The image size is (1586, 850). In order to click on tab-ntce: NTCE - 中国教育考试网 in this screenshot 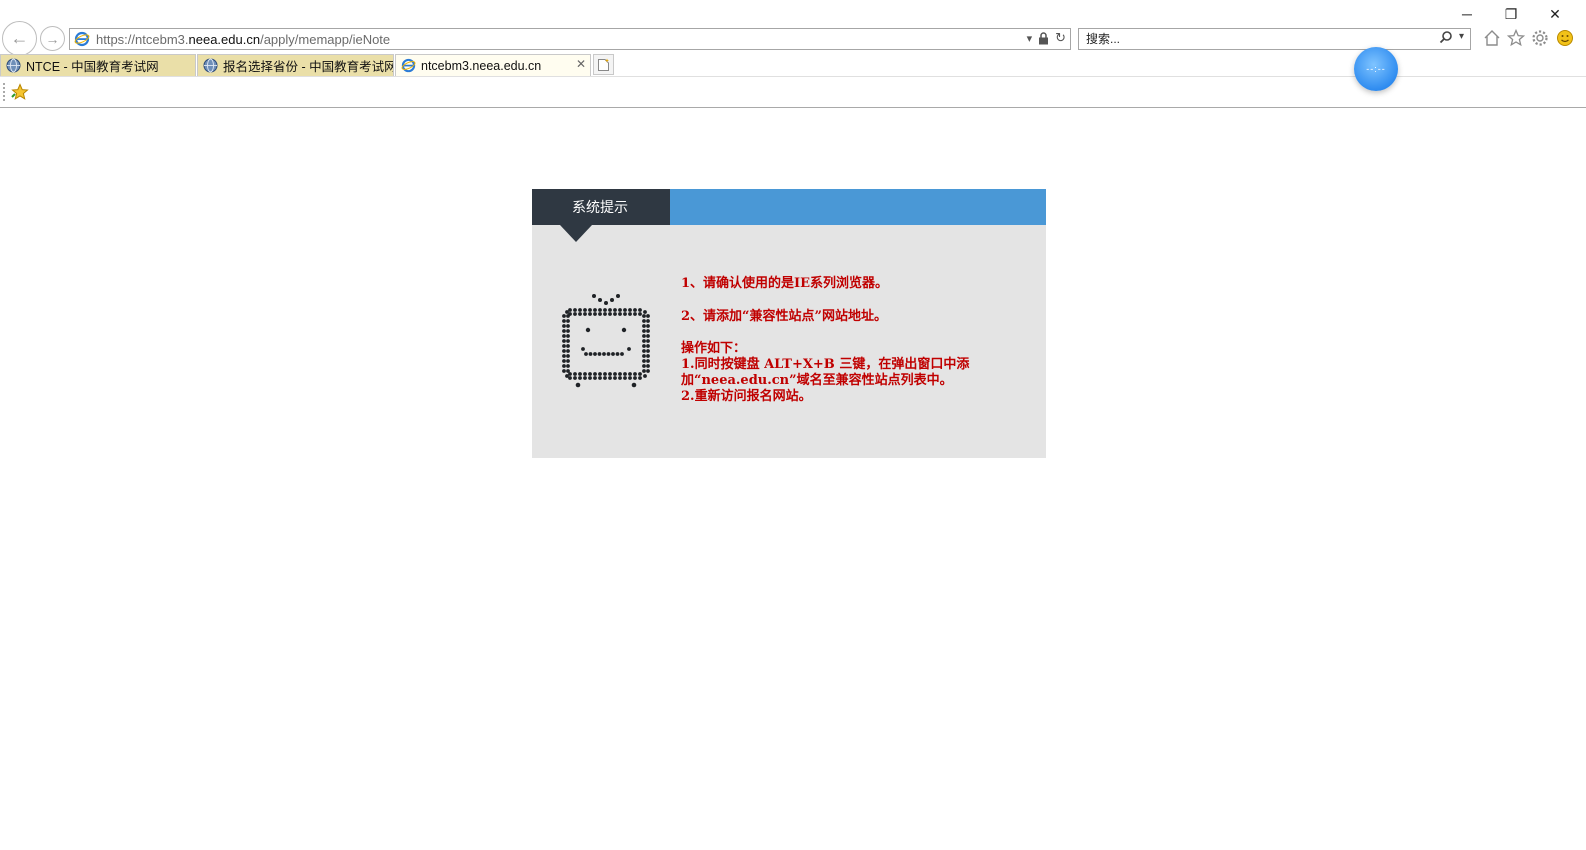, I will do `click(98, 65)`.